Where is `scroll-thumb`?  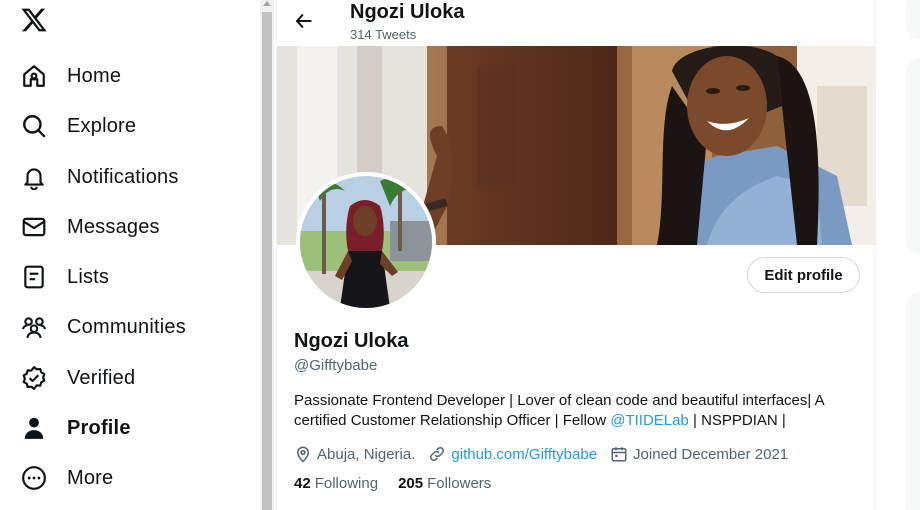
scroll-thumb is located at coordinates (267, 261).